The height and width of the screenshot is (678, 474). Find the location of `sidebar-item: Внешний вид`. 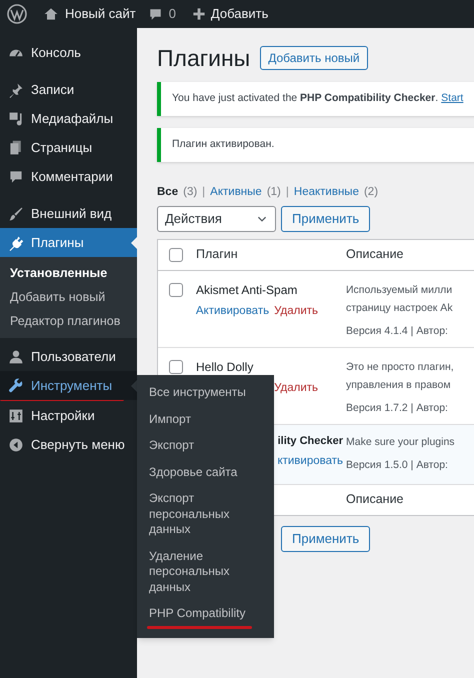

sidebar-item: Внешний вид is located at coordinates (68, 213).